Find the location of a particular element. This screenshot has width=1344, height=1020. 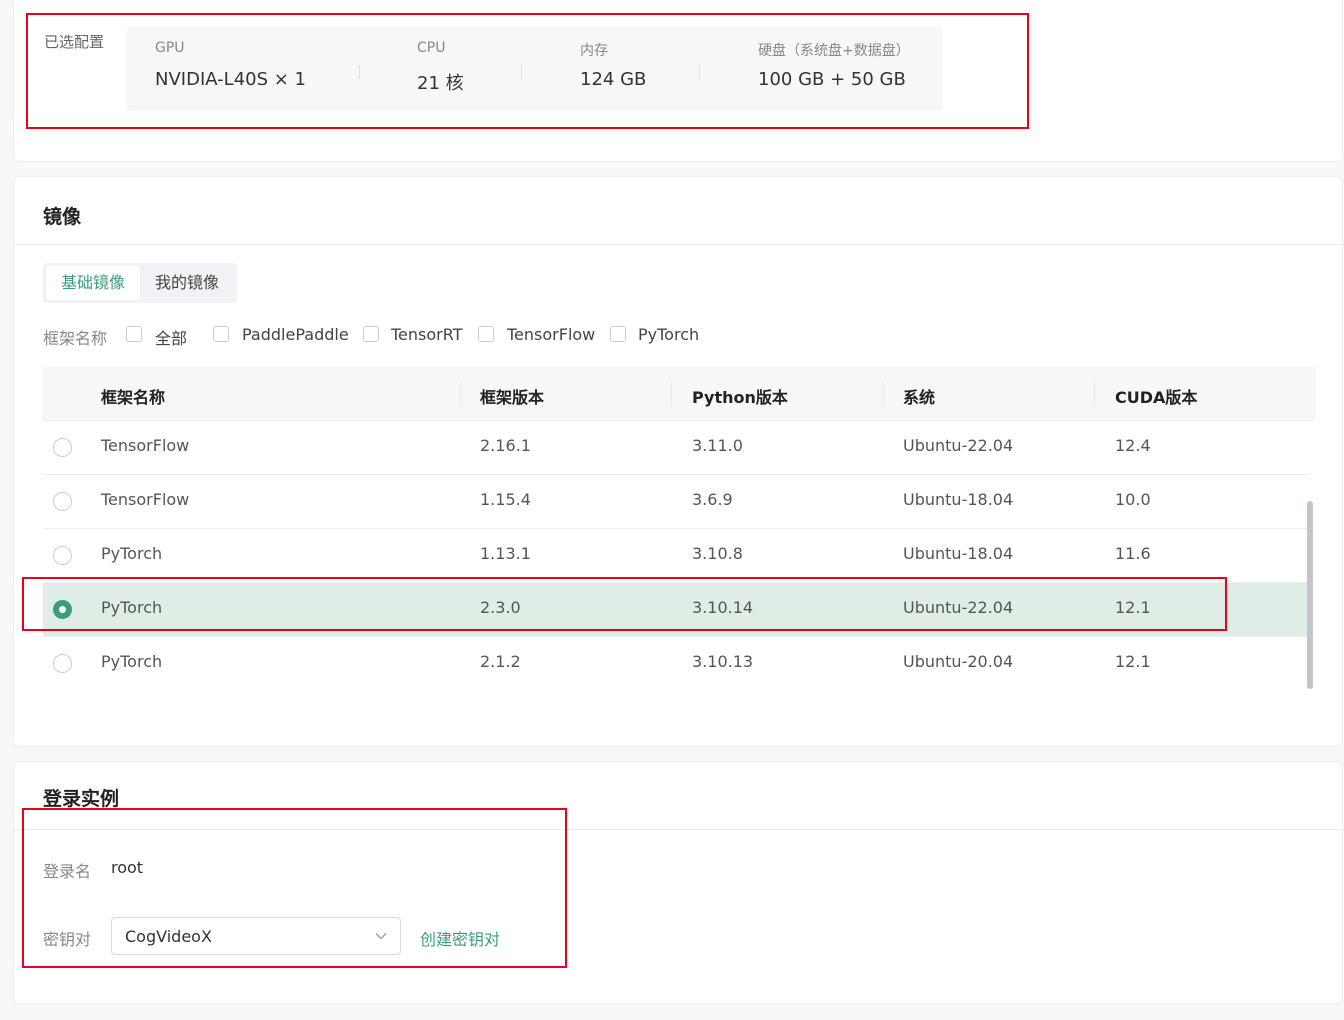

table-scrollbar is located at coordinates (1310, 595).